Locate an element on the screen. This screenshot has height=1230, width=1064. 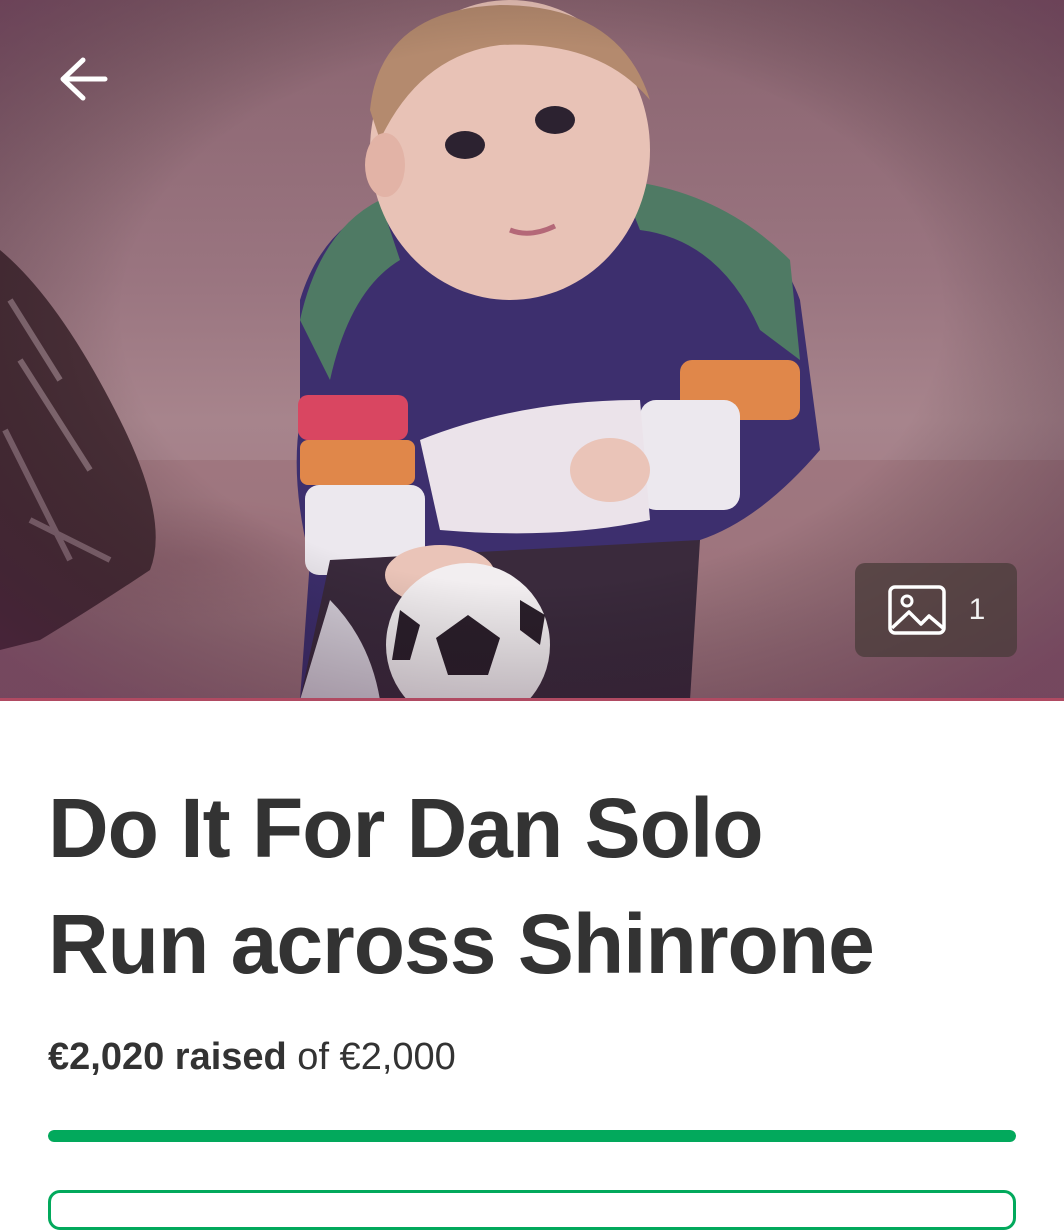
progress-fill is located at coordinates (532, 1136).